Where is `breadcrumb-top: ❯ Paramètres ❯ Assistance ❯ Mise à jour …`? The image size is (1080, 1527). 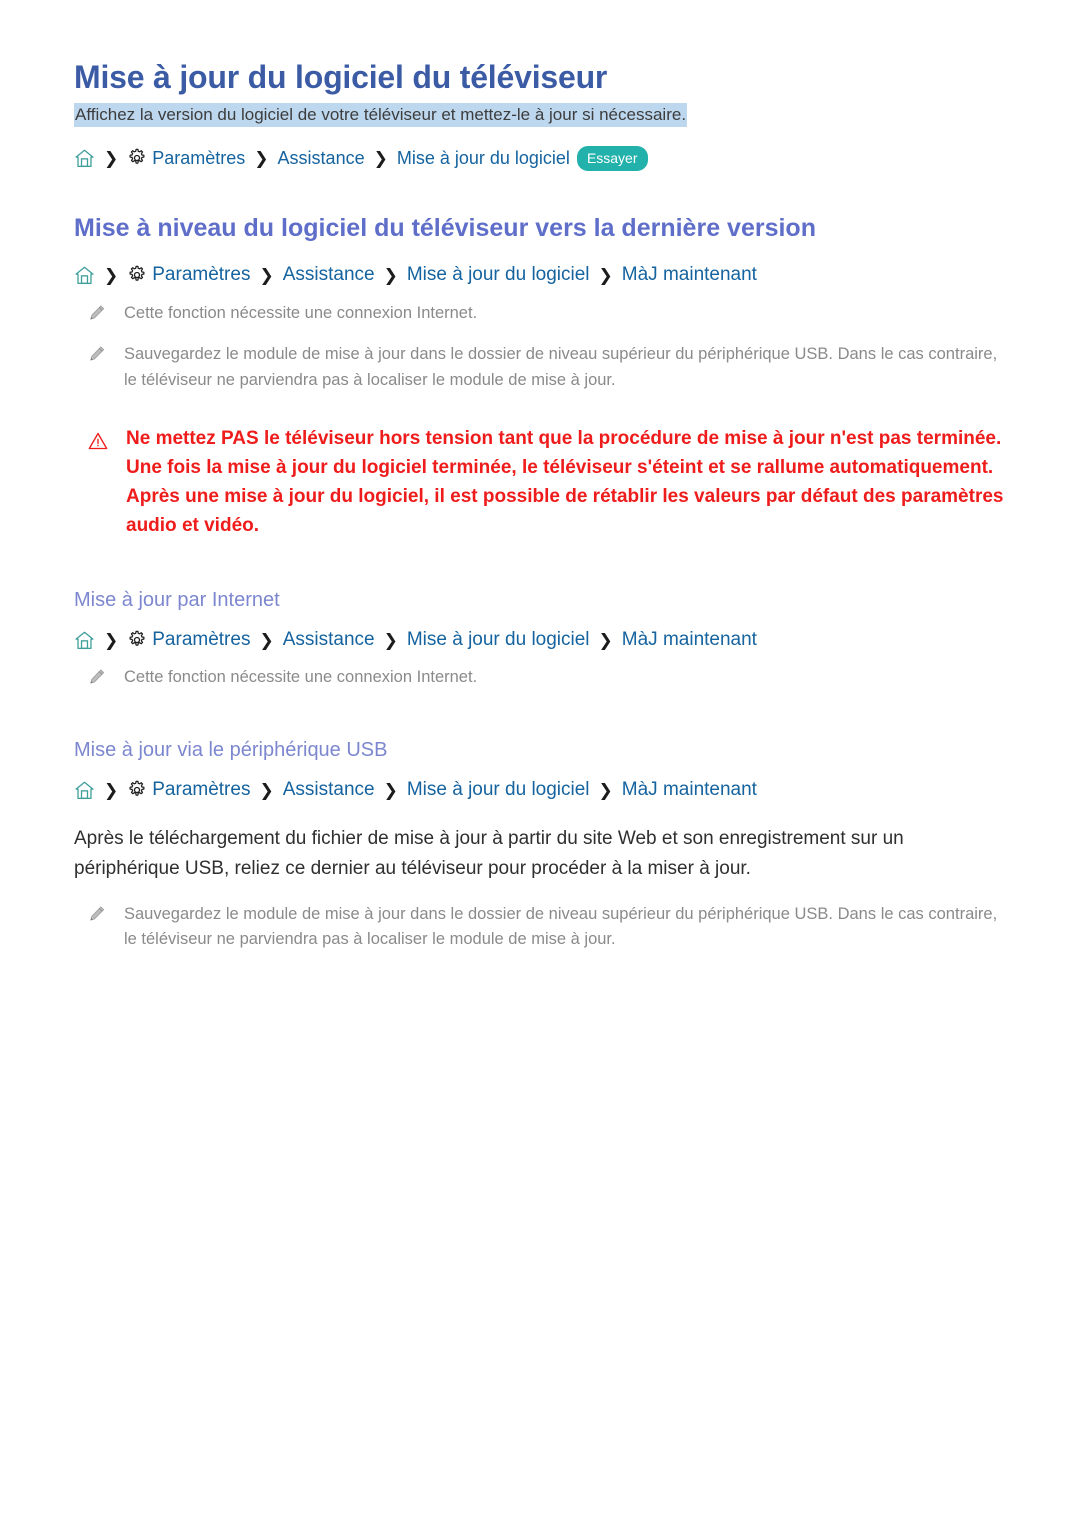
breadcrumb-top: ❯ Paramètres ❯ Assistance ❯ Mise à jour … is located at coordinates (547, 158).